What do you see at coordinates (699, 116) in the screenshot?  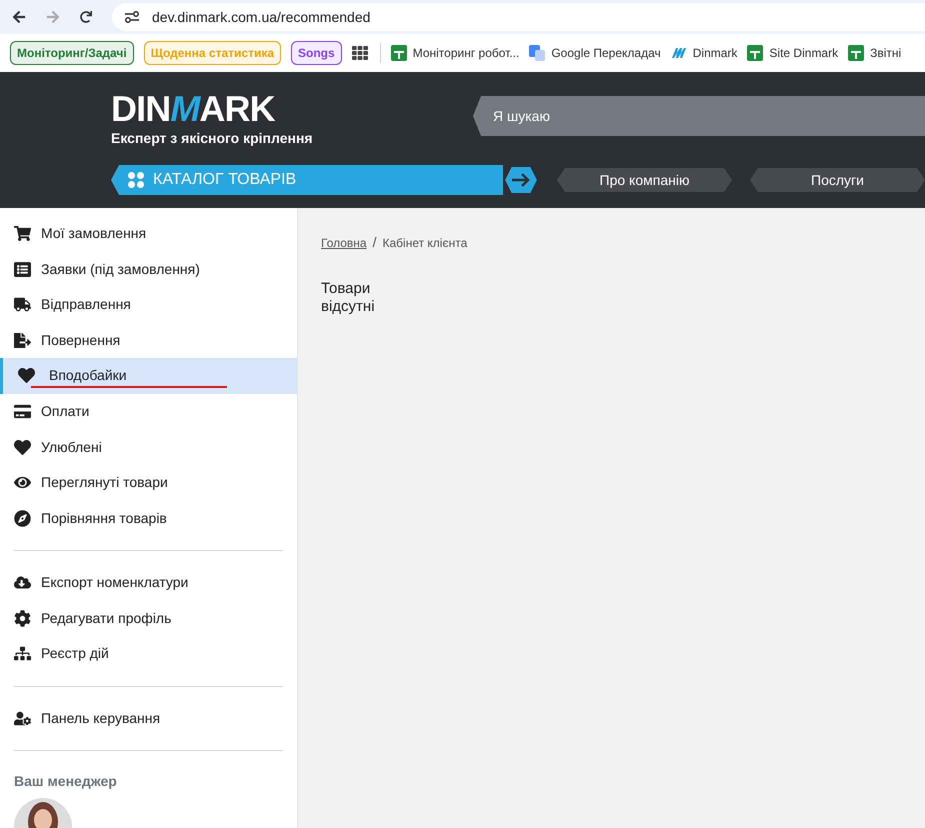 I see `search-field: Я шукаю` at bounding box center [699, 116].